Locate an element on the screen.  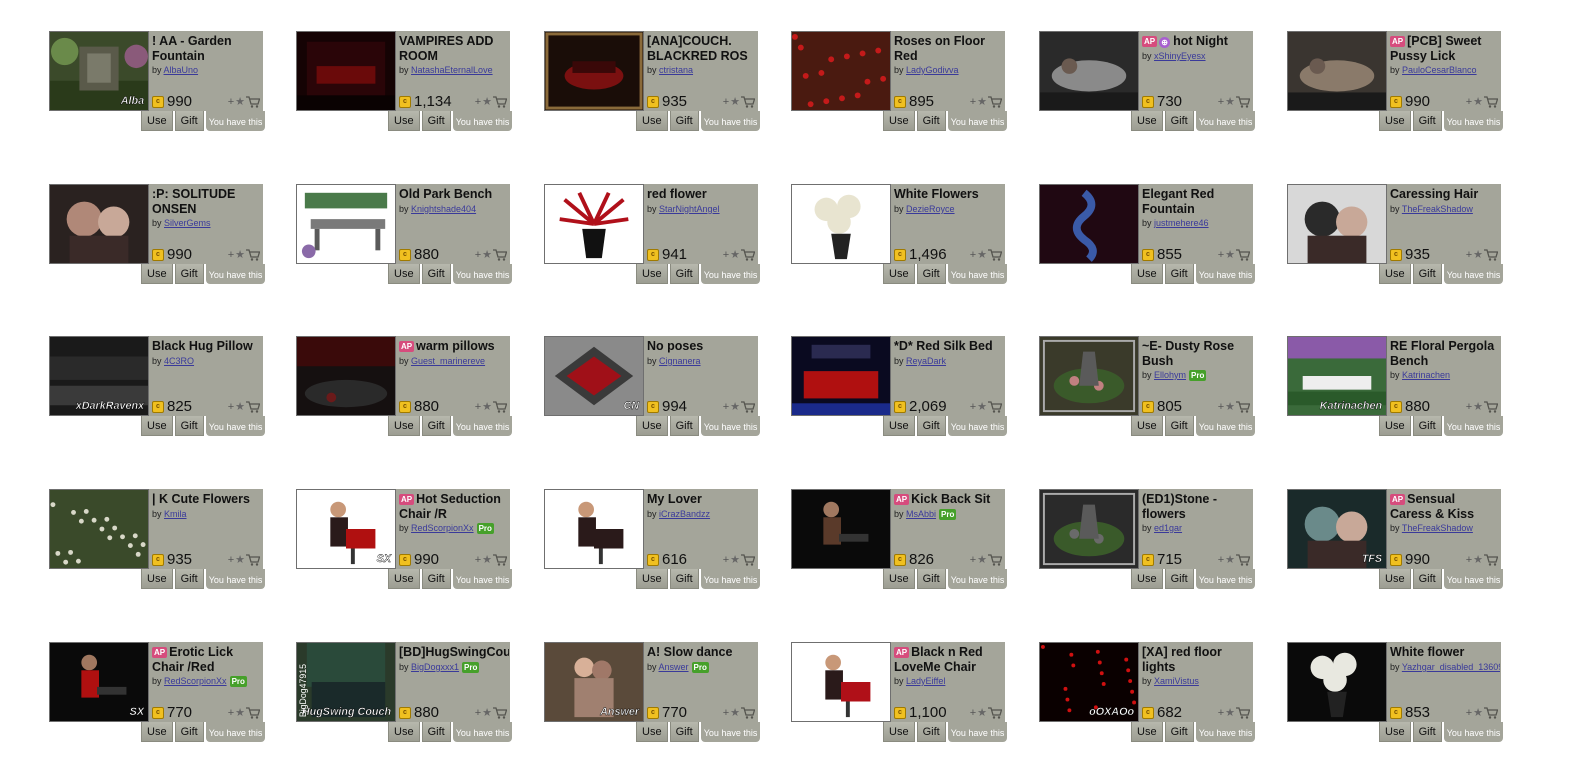
product-title: A! Slow dance is located at coordinates (702, 652).